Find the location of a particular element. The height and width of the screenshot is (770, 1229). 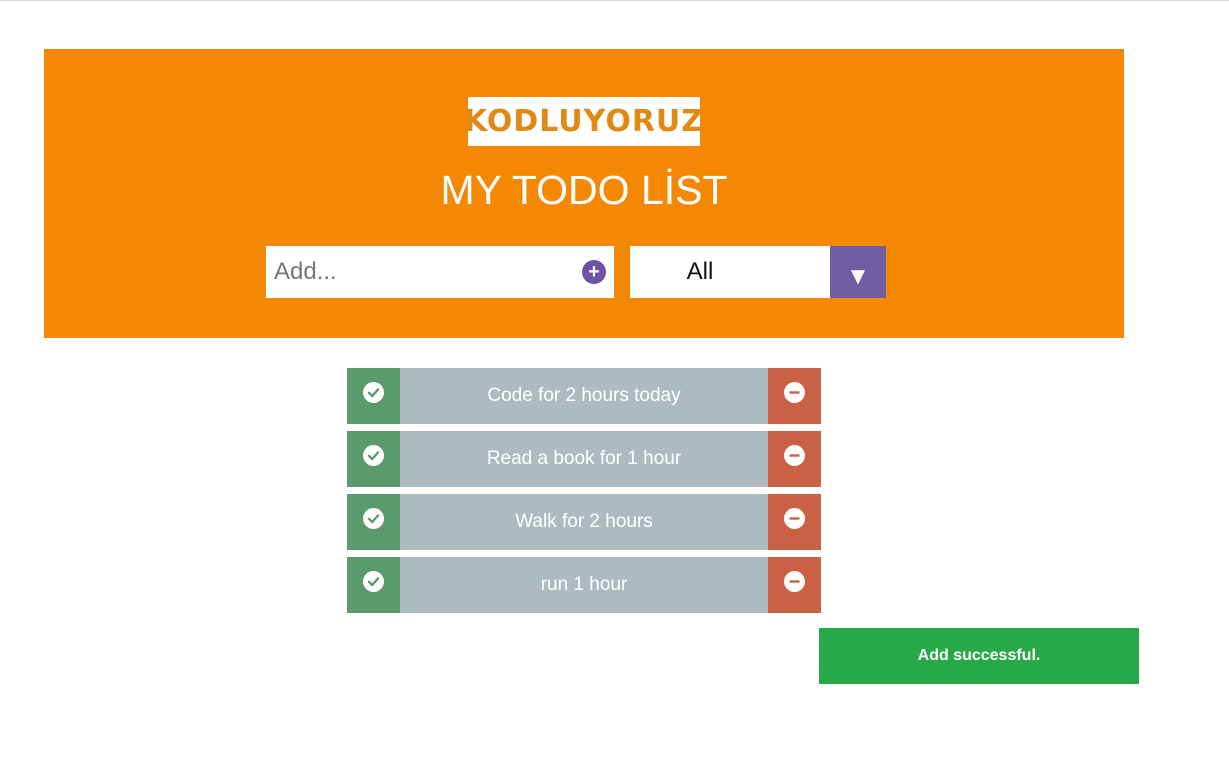

todo-text: Code for 2 hours today is located at coordinates (584, 396).